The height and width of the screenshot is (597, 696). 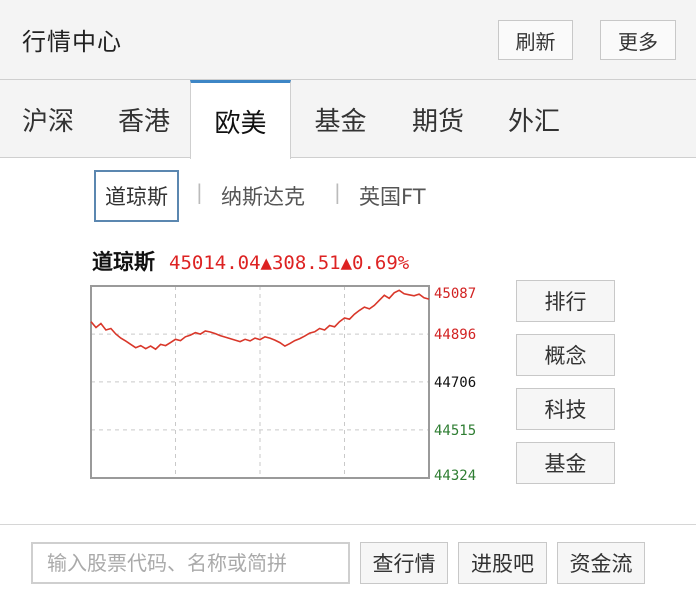 What do you see at coordinates (565, 463) in the screenshot?
I see `fund-button: 基金` at bounding box center [565, 463].